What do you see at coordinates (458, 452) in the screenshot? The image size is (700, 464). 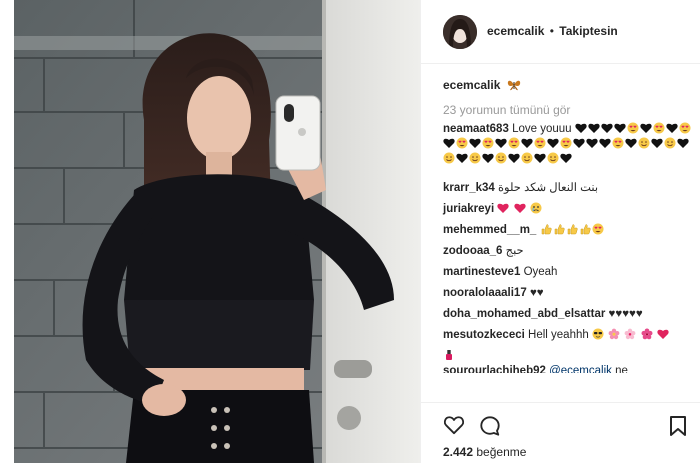 I see `likes-number: 2.442` at bounding box center [458, 452].